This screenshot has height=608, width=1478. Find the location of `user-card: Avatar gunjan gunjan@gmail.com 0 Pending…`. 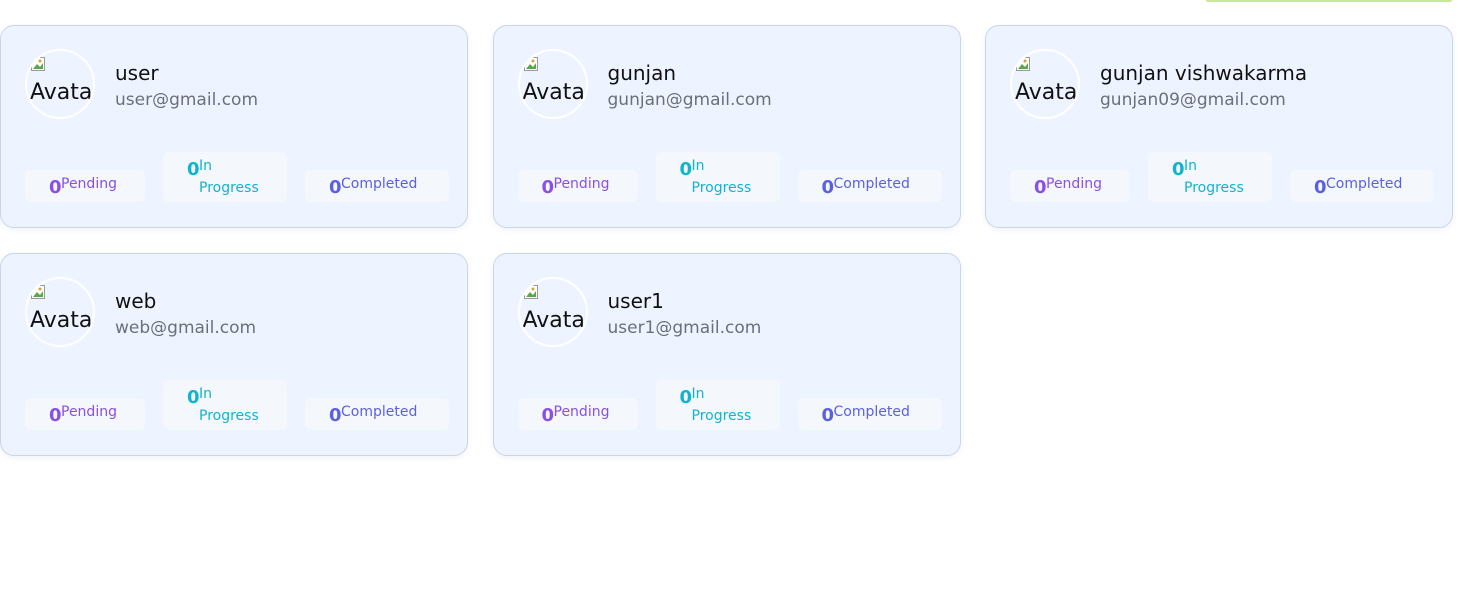

user-card: Avatar gunjan gunjan@gmail.com 0 Pending… is located at coordinates (726, 126).